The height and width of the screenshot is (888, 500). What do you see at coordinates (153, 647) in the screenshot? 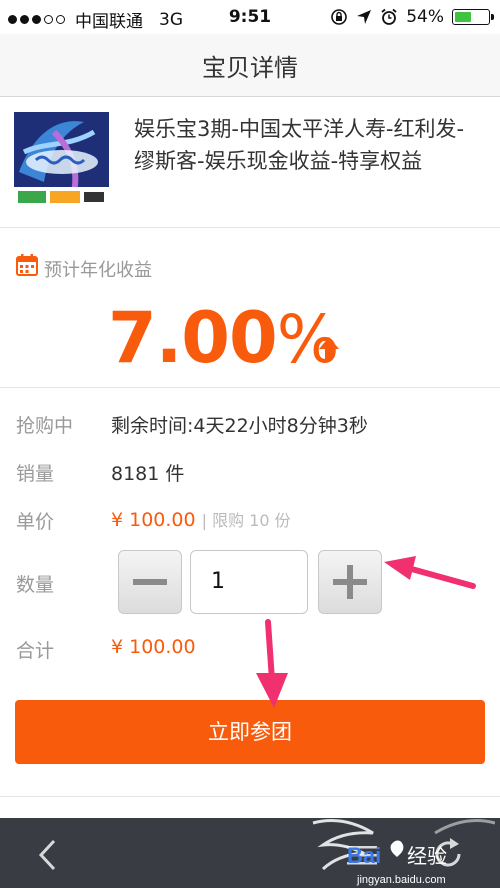
I see `total-value: ¥ 100.00` at bounding box center [153, 647].